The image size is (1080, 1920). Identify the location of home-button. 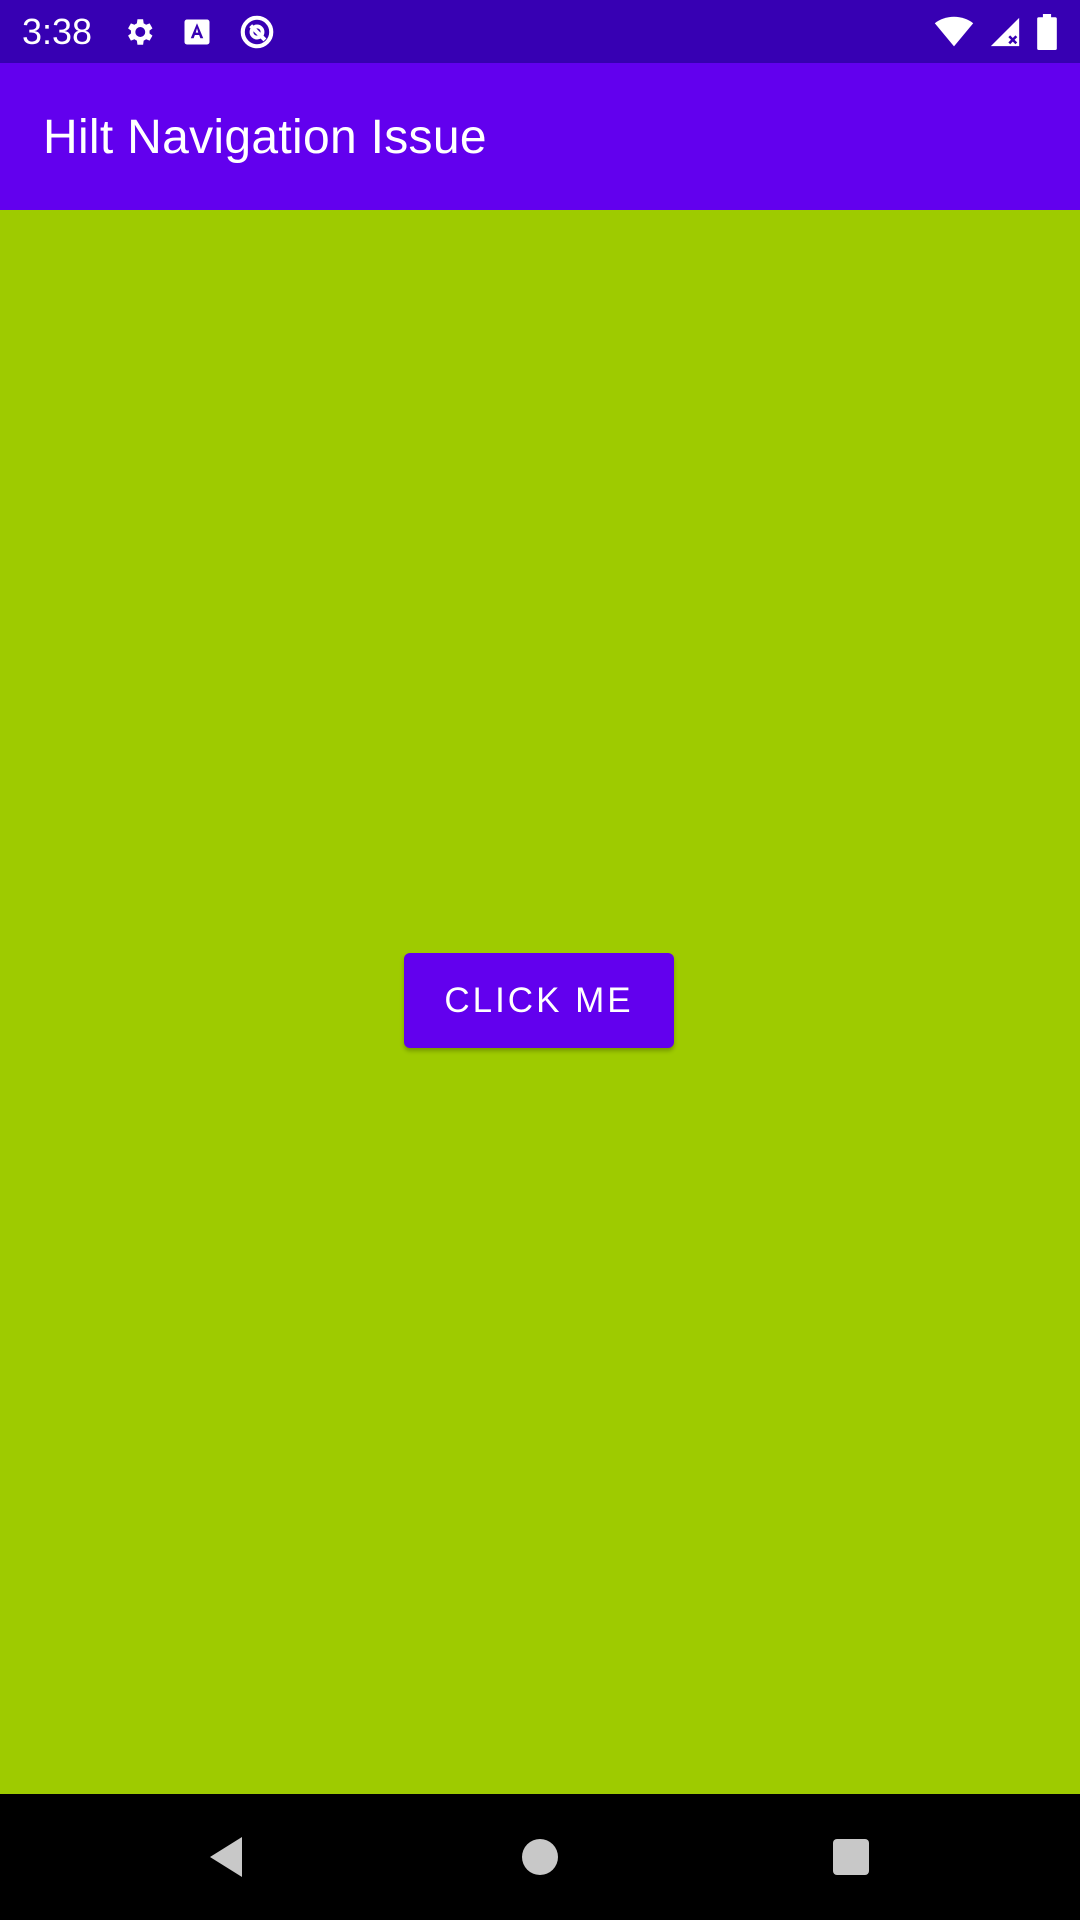
(540, 1857).